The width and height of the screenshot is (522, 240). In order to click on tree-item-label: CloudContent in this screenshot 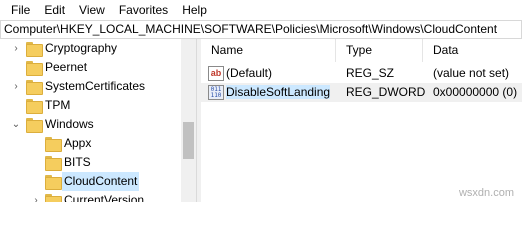, I will do `click(101, 181)`.